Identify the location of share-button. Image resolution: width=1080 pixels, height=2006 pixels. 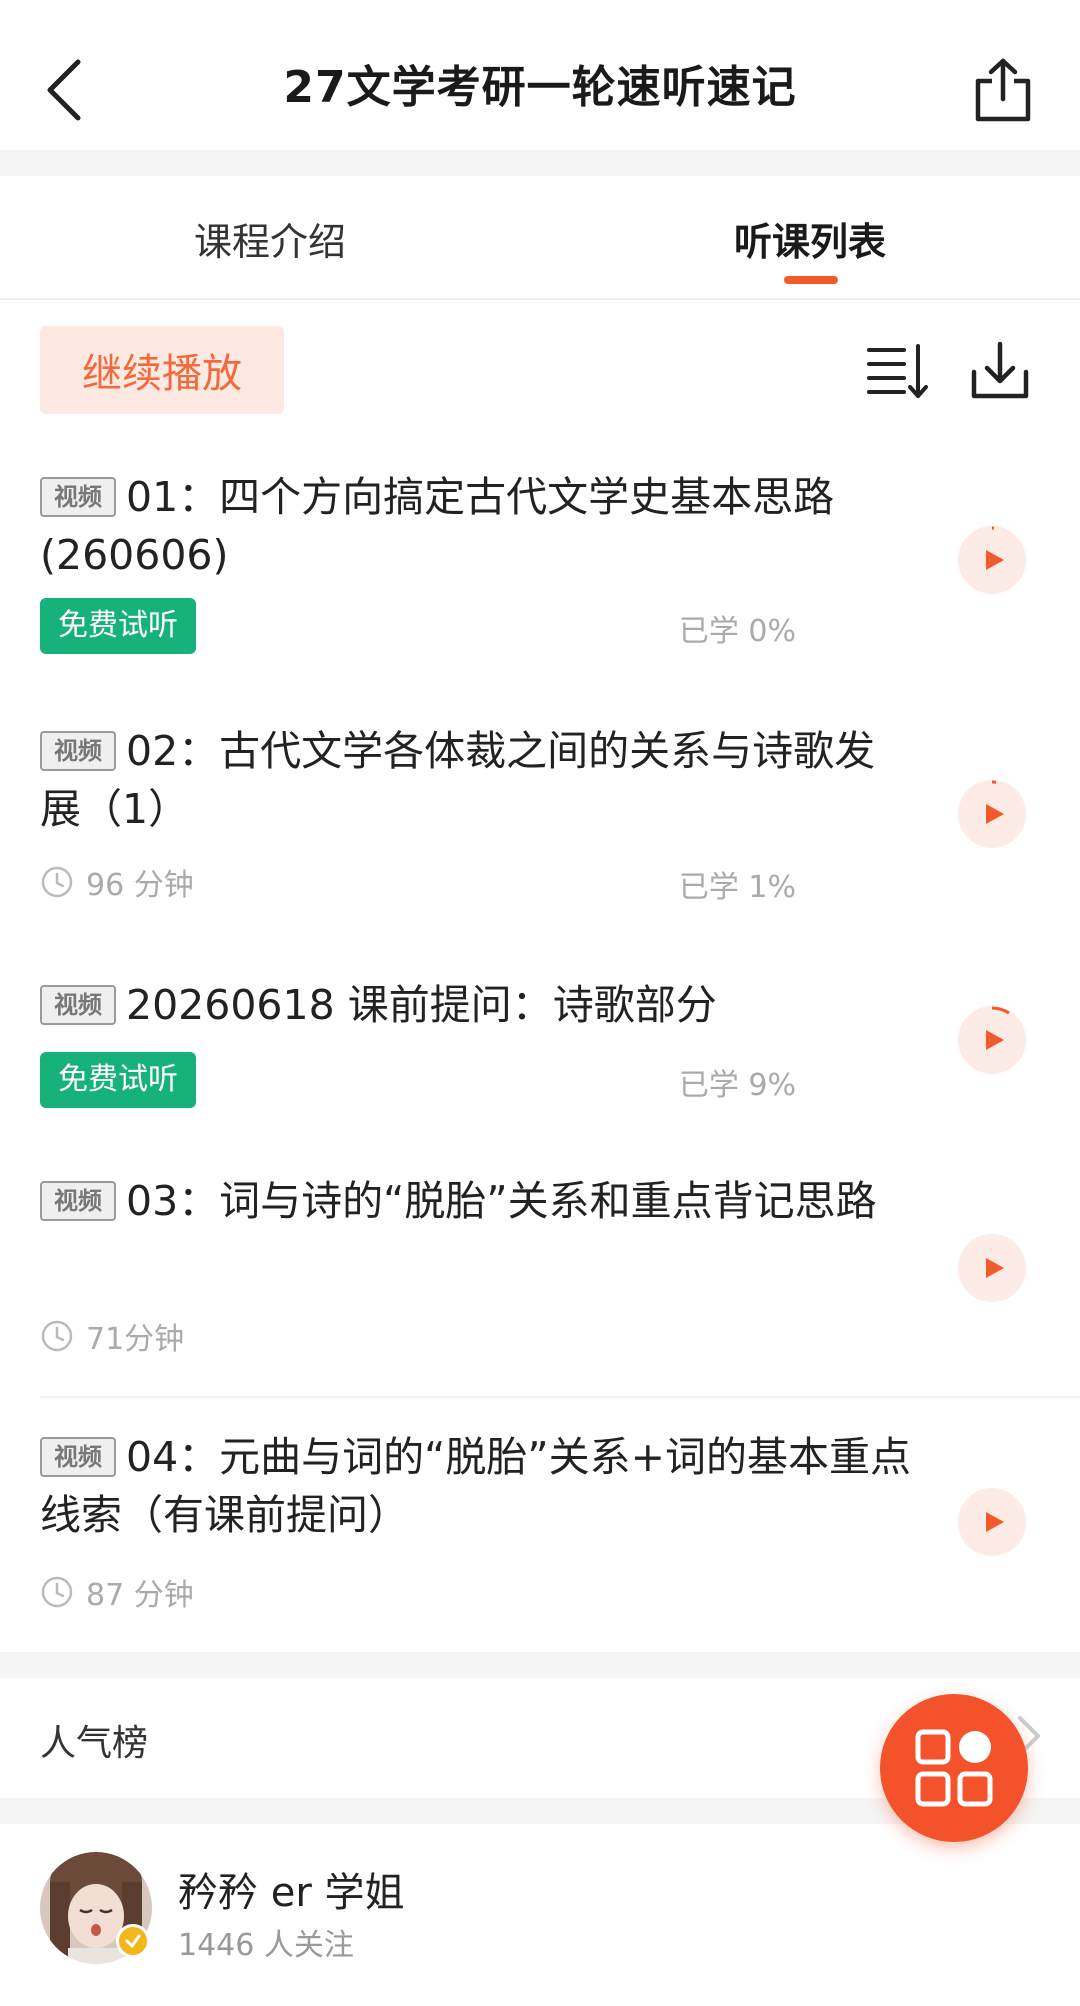
(1003, 90).